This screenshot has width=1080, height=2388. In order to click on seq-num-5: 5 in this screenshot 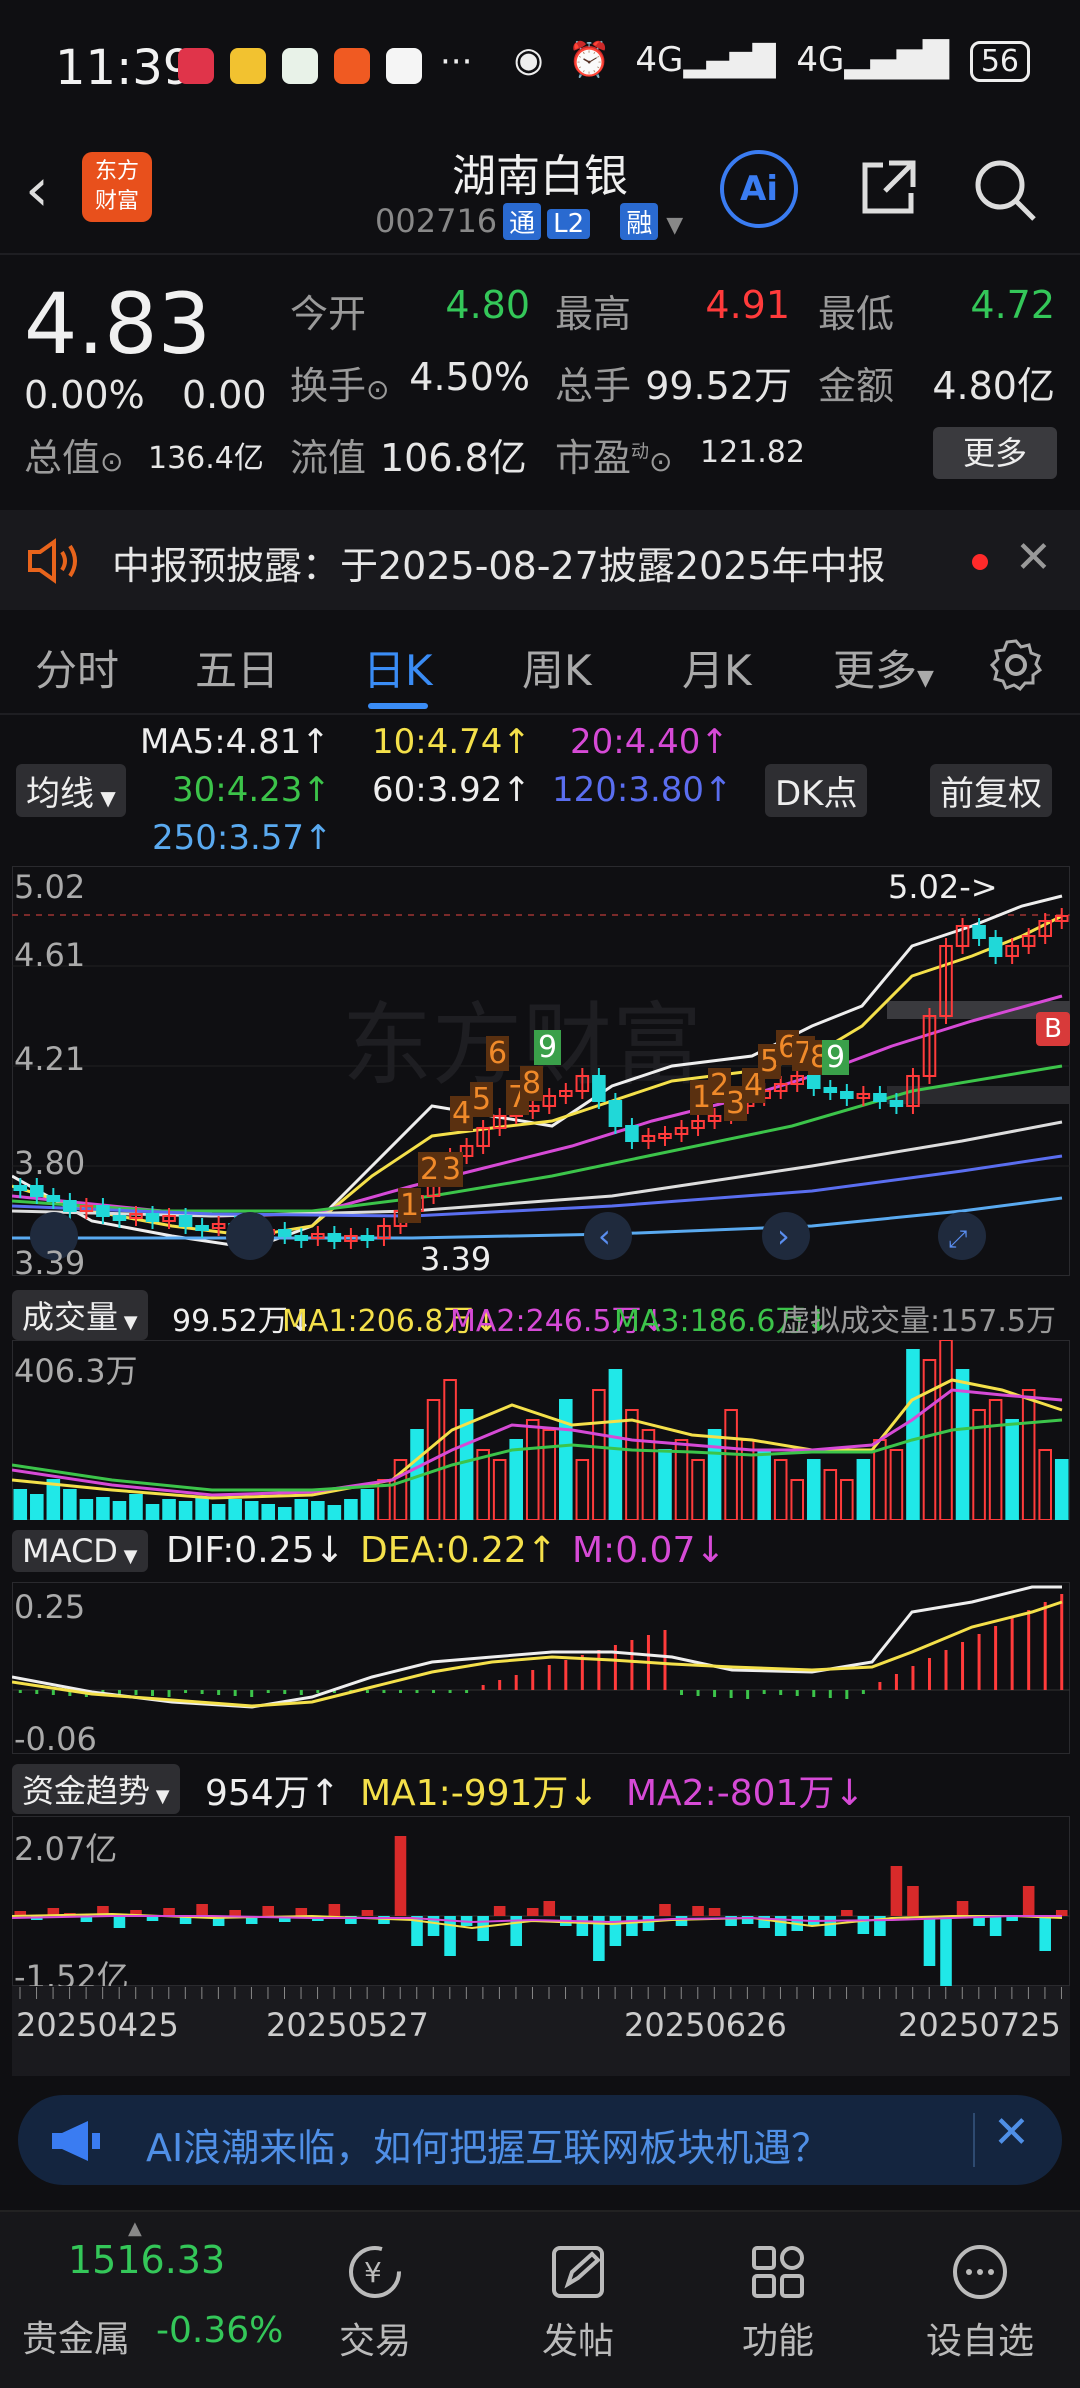, I will do `click(482, 1099)`.